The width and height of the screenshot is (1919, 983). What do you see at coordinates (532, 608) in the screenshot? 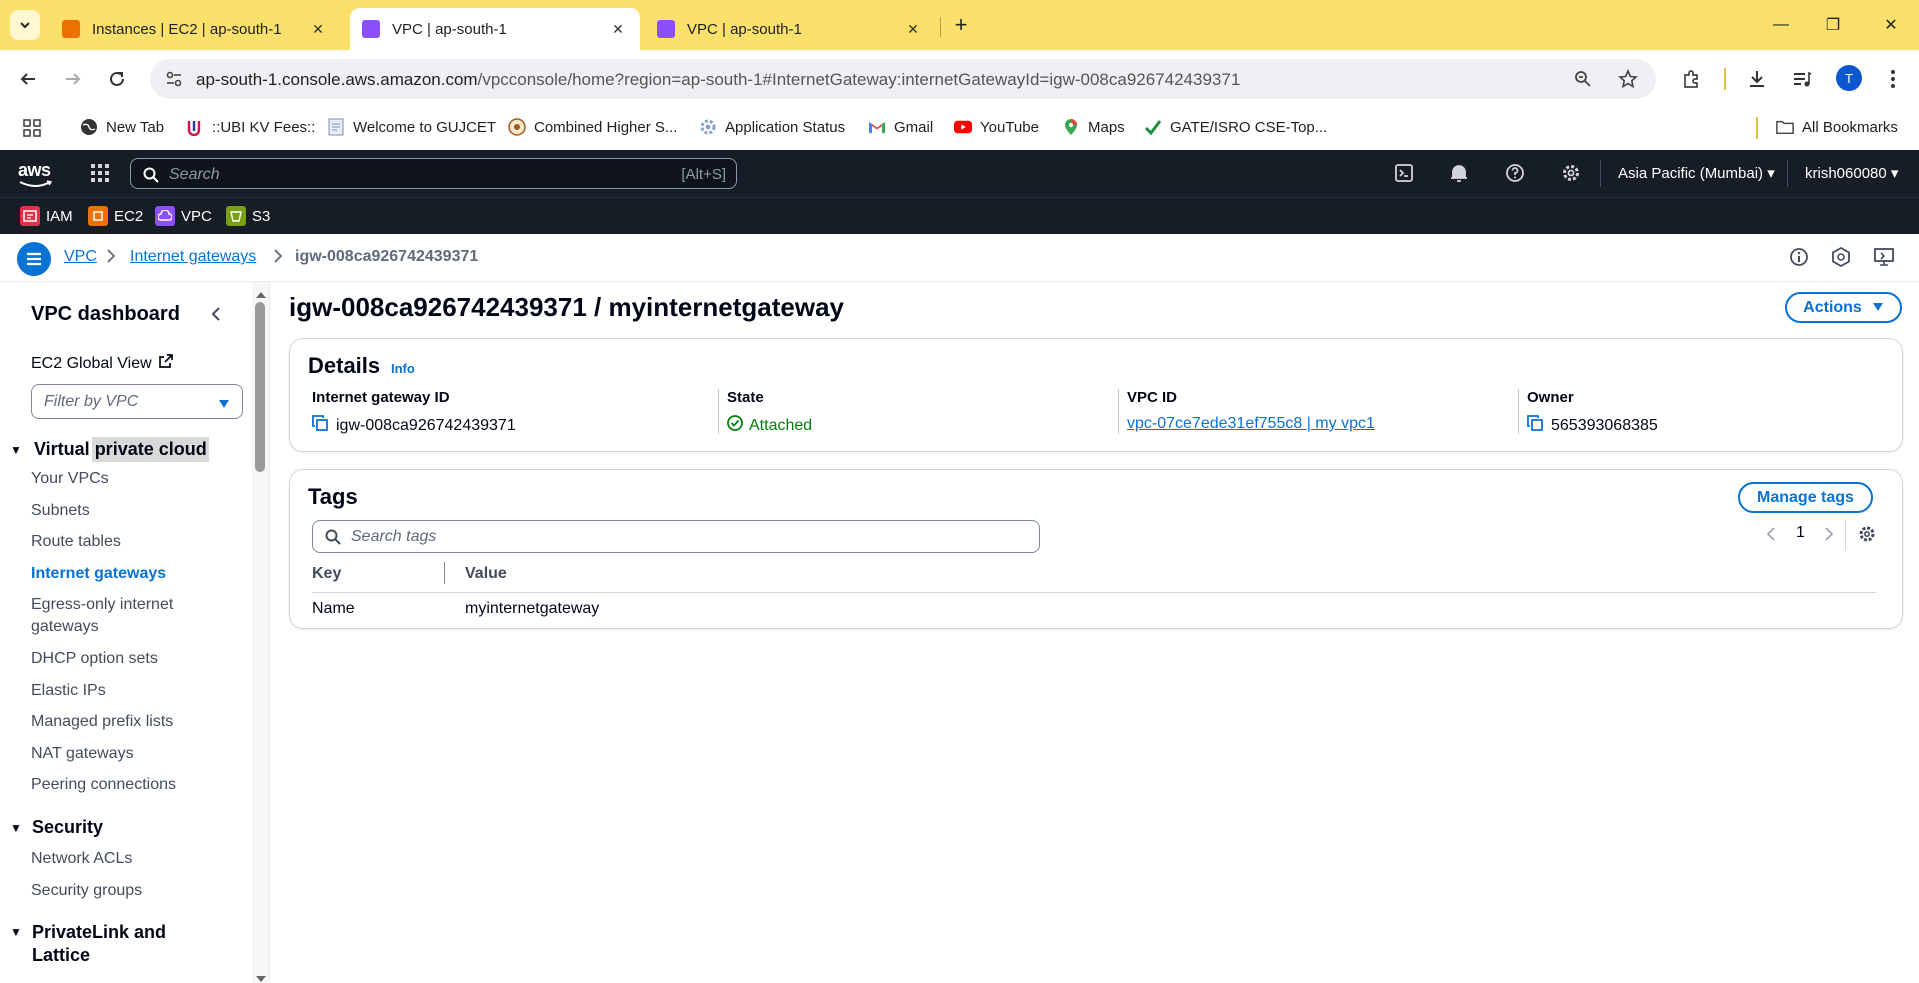
I see `tag-value-cell: myinternetgateway` at bounding box center [532, 608].